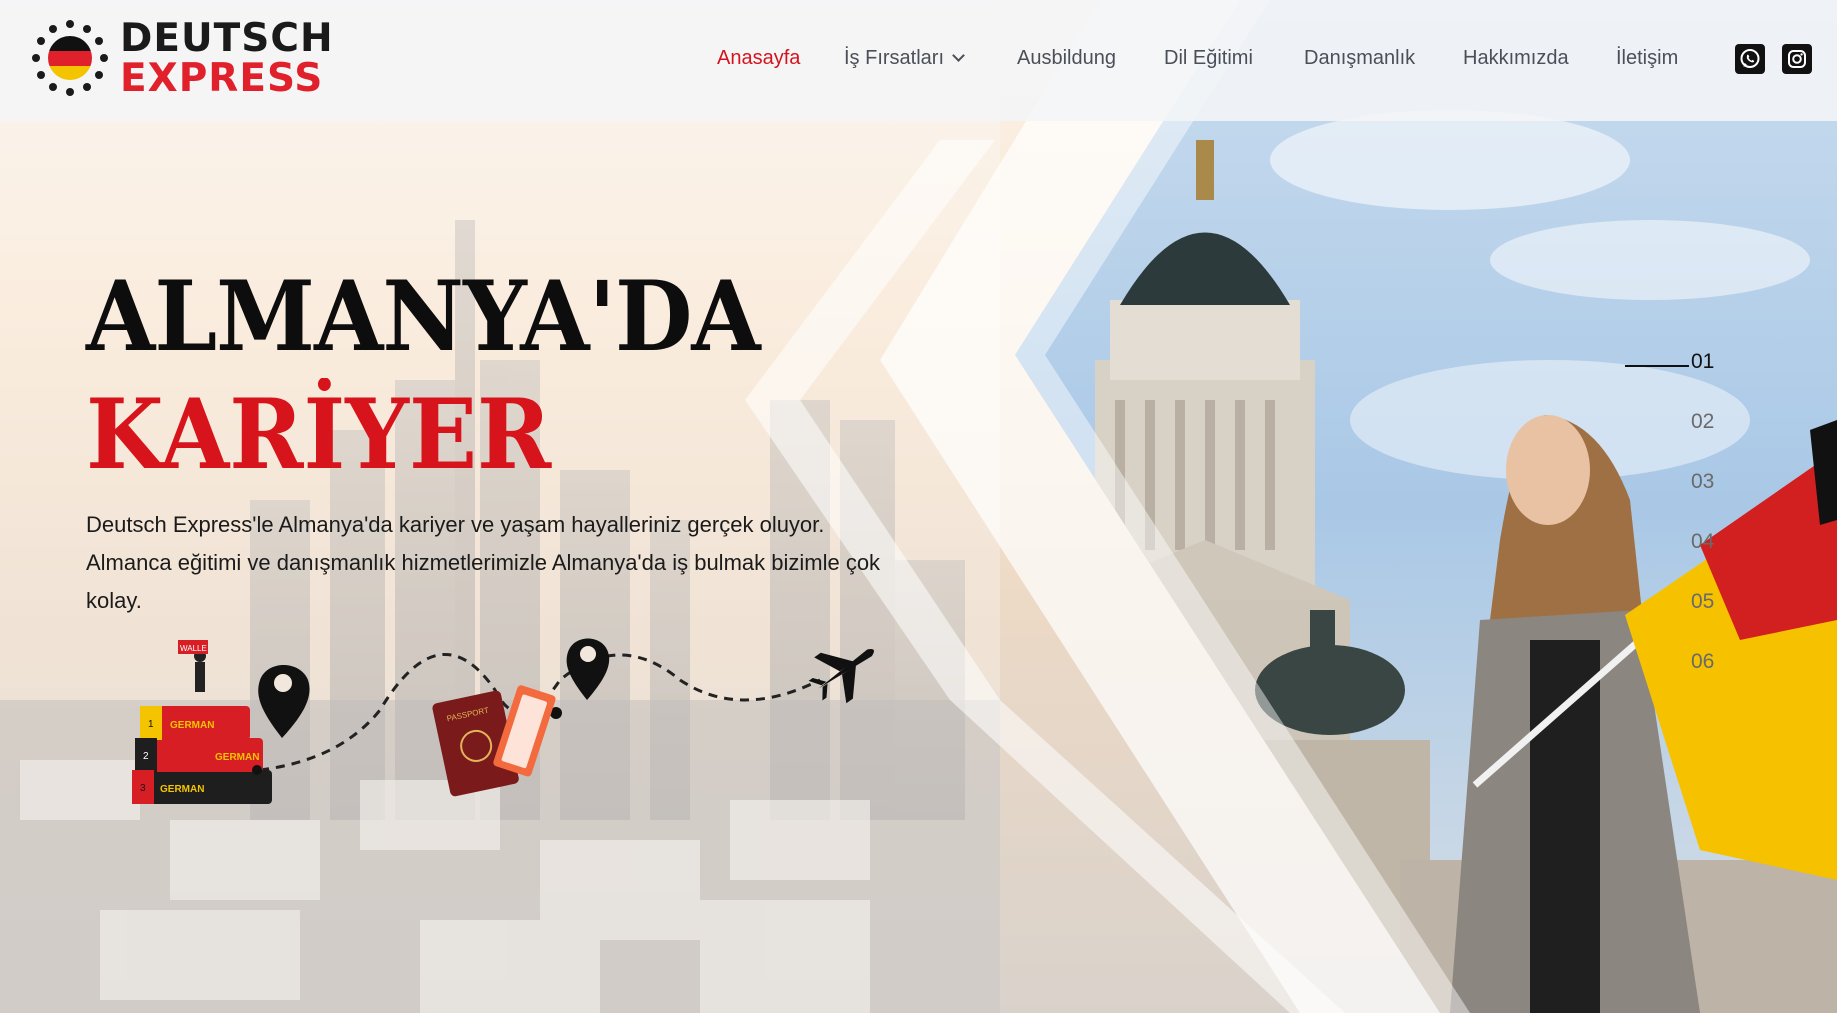 This screenshot has height=1013, width=1837. What do you see at coordinates (151, 724) in the screenshot?
I see `book-number-1: 1` at bounding box center [151, 724].